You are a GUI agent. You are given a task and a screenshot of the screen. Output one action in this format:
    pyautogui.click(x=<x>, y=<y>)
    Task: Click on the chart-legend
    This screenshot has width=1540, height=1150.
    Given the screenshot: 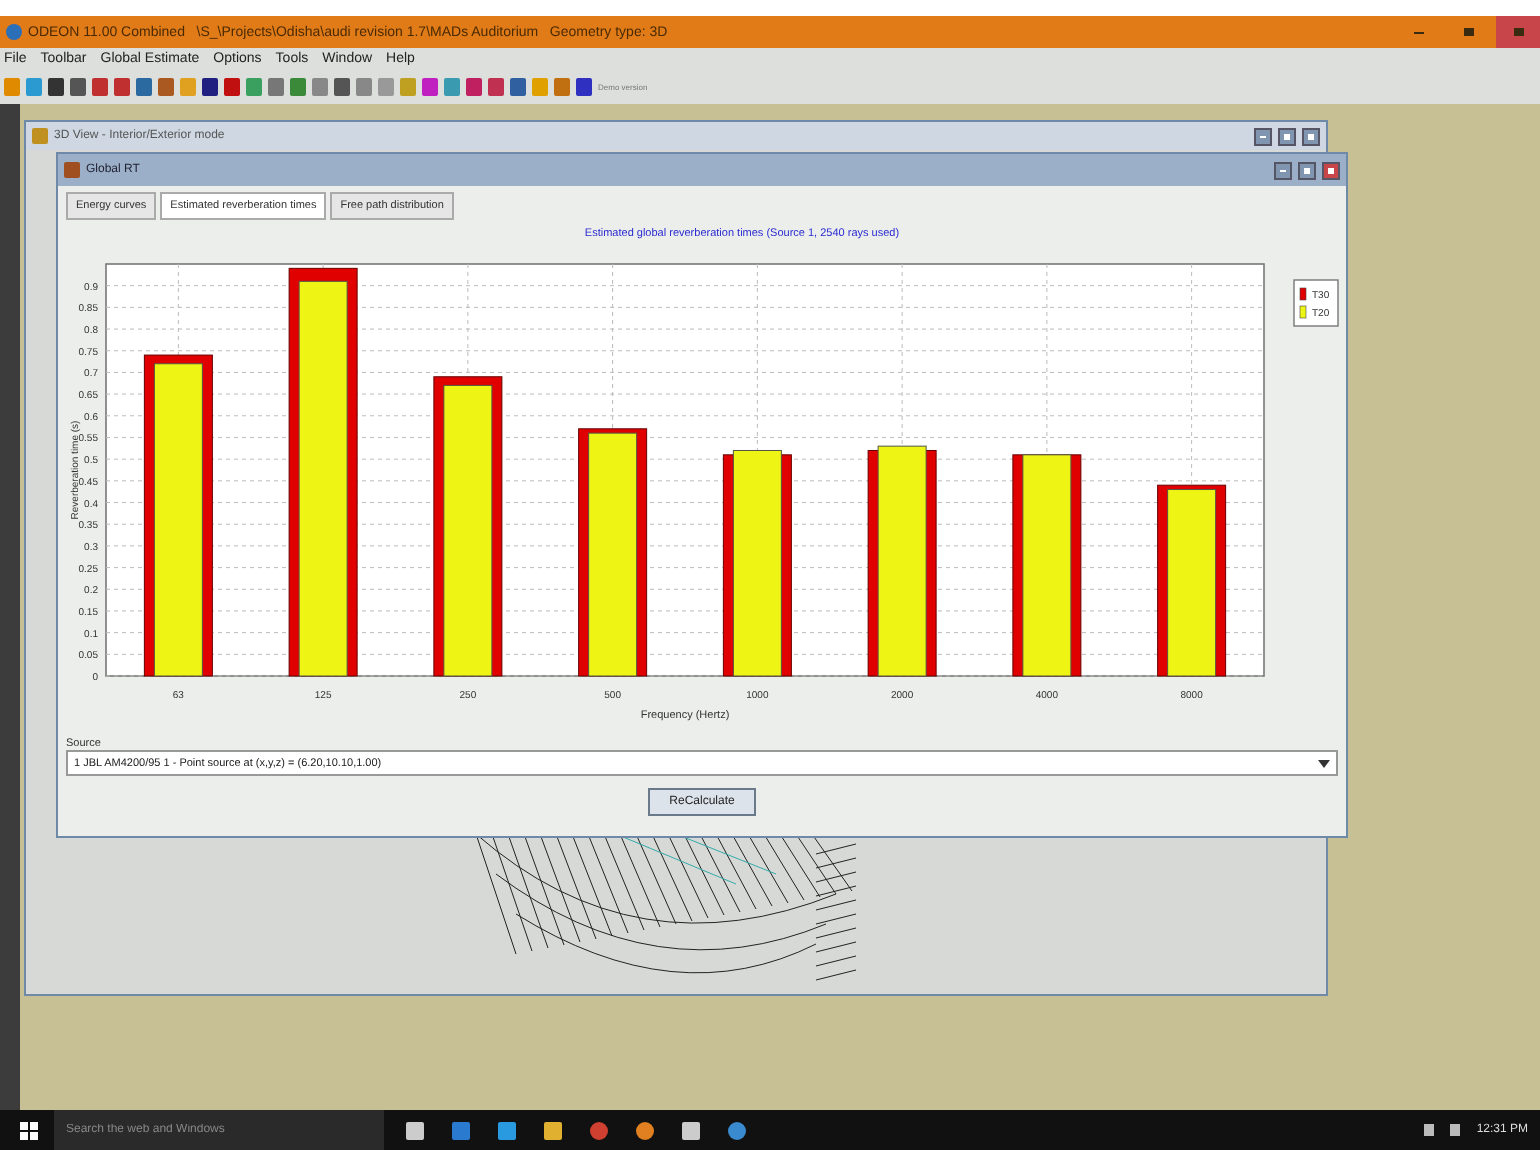 What is the action you would take?
    pyautogui.click(x=1316, y=303)
    